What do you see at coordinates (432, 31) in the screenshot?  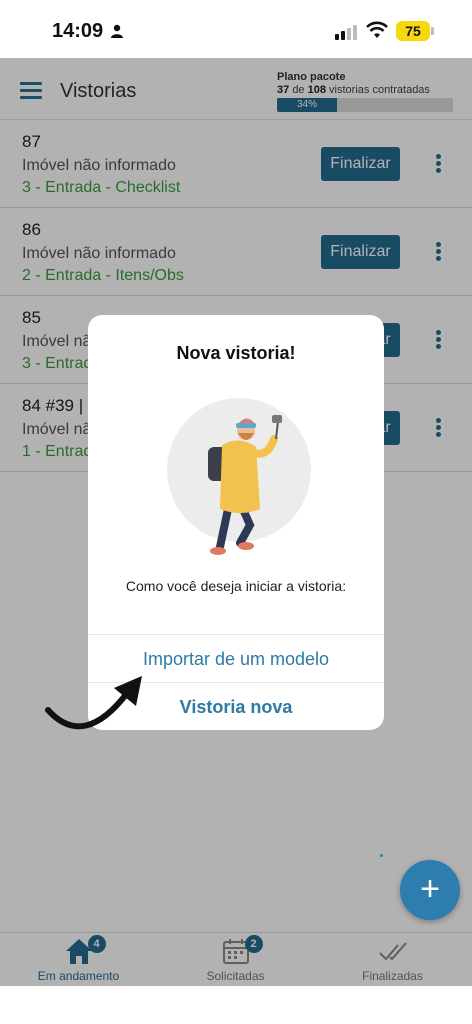 I see `battery-nub` at bounding box center [432, 31].